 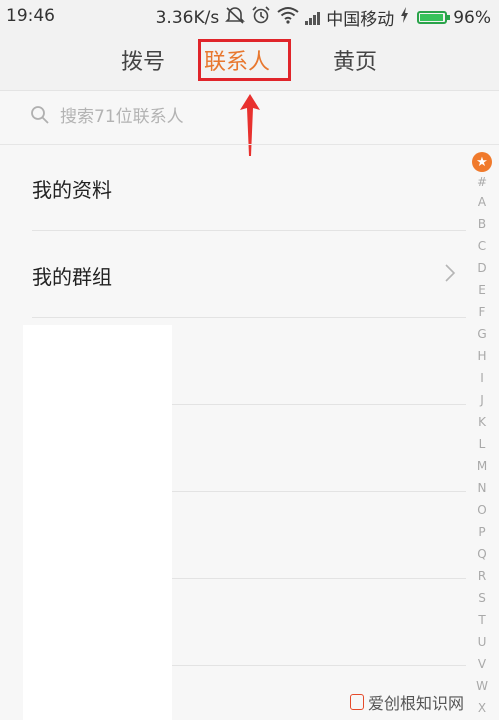 What do you see at coordinates (244, 60) in the screenshot?
I see `annotation-highlight-box` at bounding box center [244, 60].